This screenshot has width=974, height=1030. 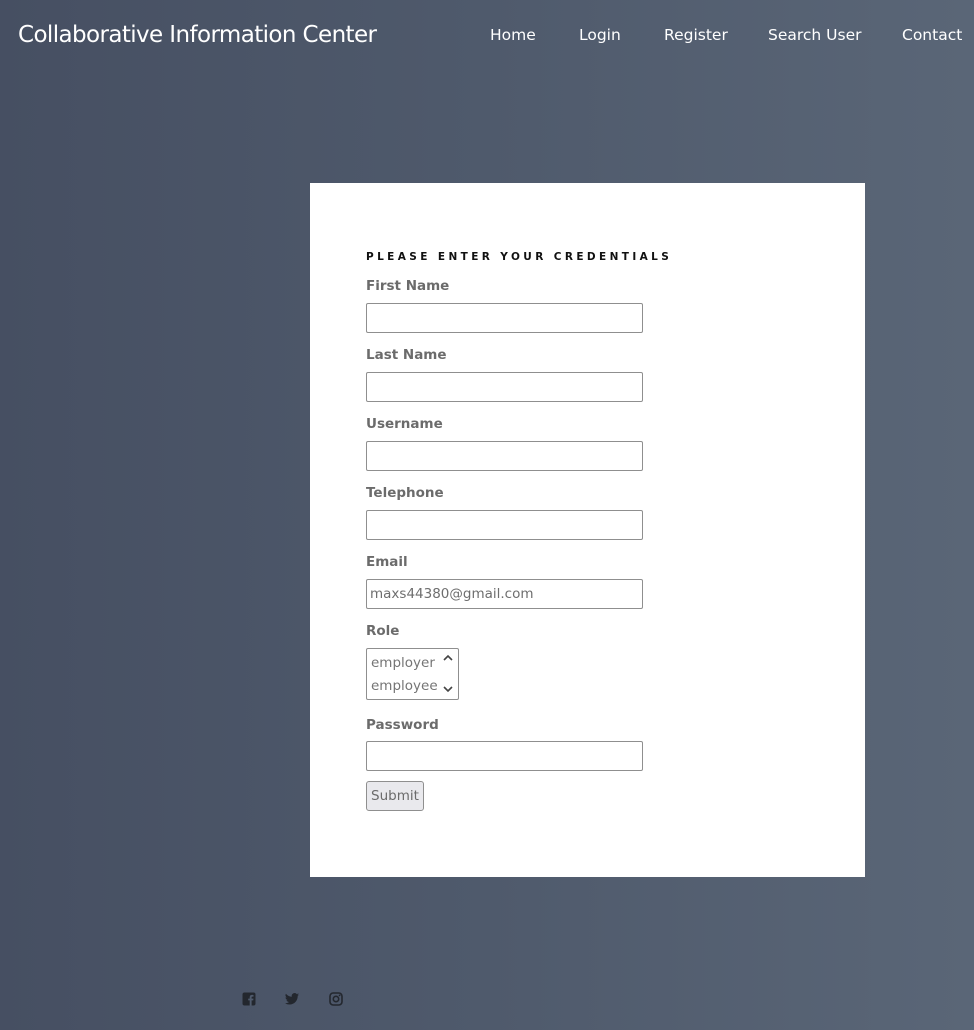 I want to click on form-heading: PLEASE ENTER YOUR CREDENTIALS, so click(x=519, y=257).